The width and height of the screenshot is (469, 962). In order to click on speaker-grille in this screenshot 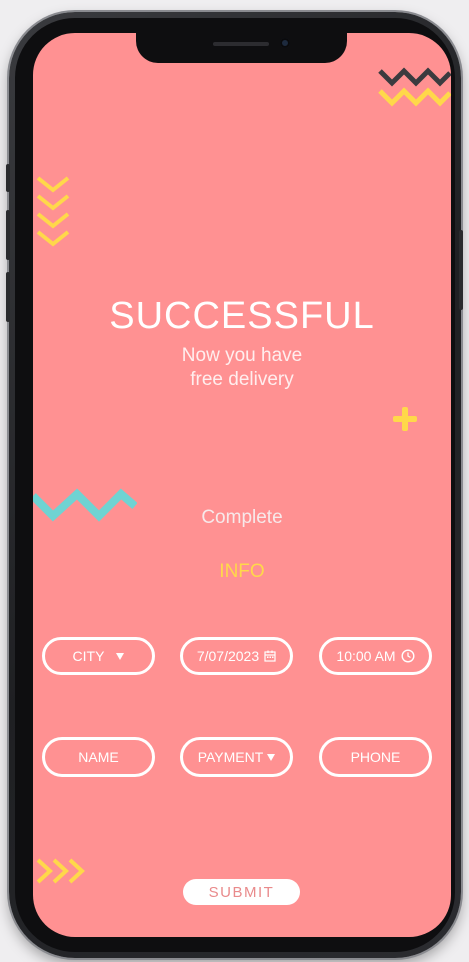, I will do `click(241, 44)`.